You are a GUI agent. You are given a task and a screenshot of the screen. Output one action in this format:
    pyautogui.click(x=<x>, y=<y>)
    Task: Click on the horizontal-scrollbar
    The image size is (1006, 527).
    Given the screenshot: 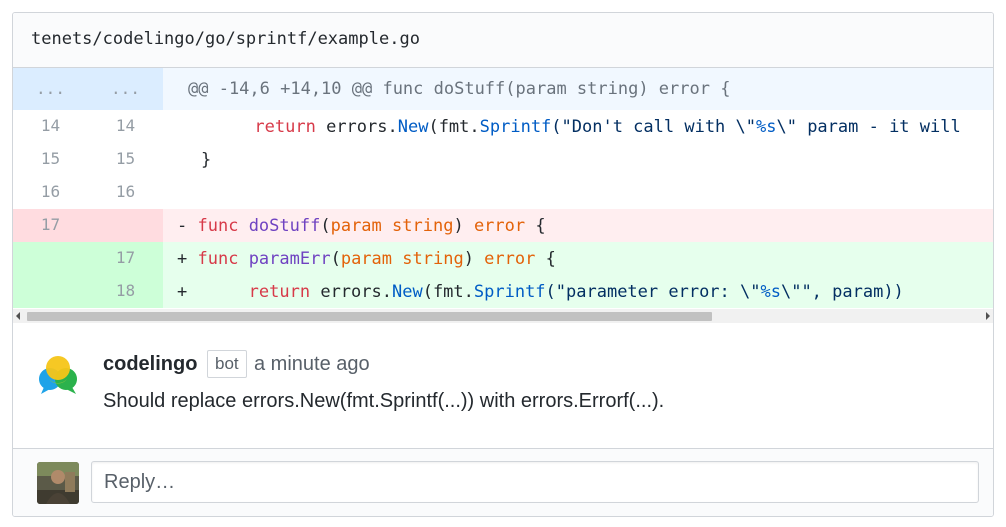 What is the action you would take?
    pyautogui.click(x=503, y=316)
    